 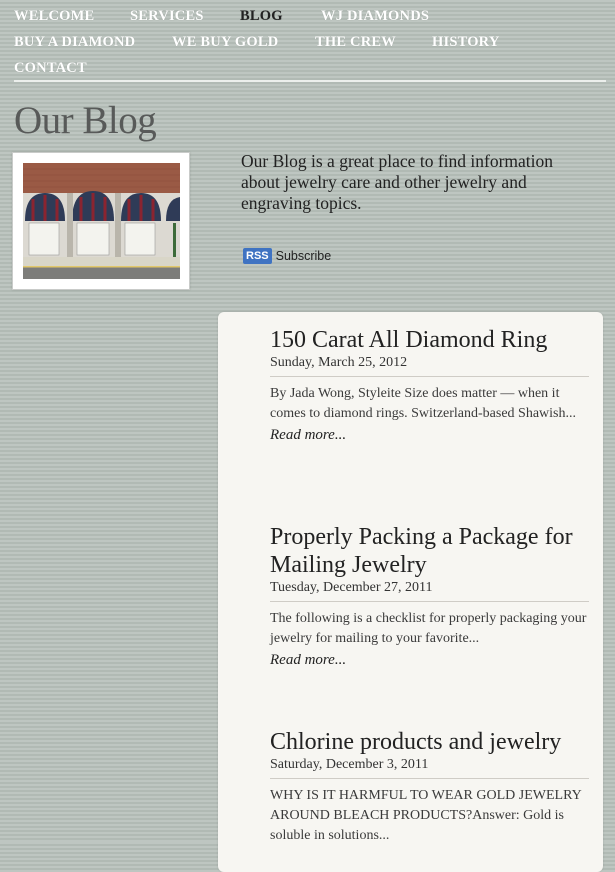 What do you see at coordinates (429, 591) in the screenshot?
I see `post-date: Tuesday, December 27, 2011` at bounding box center [429, 591].